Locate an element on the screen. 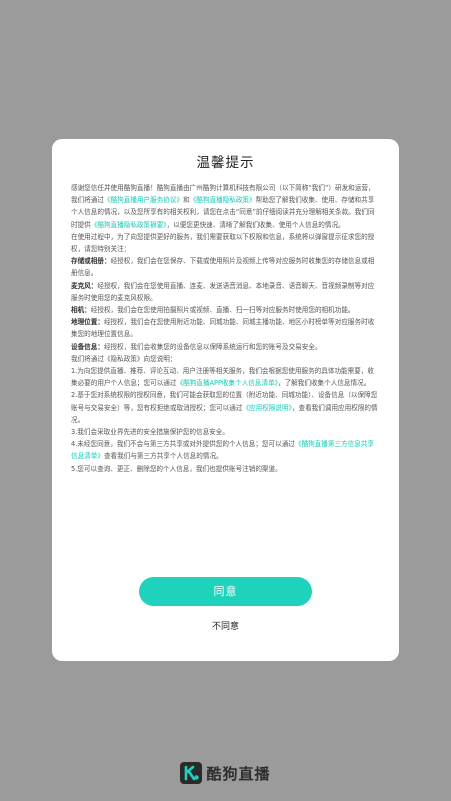 This screenshot has width=451, height=801. policy-item-5: 5.您可以查询、更正、删除您的个人信息，我们也提供账号注销的渠道。 is located at coordinates (176, 468).